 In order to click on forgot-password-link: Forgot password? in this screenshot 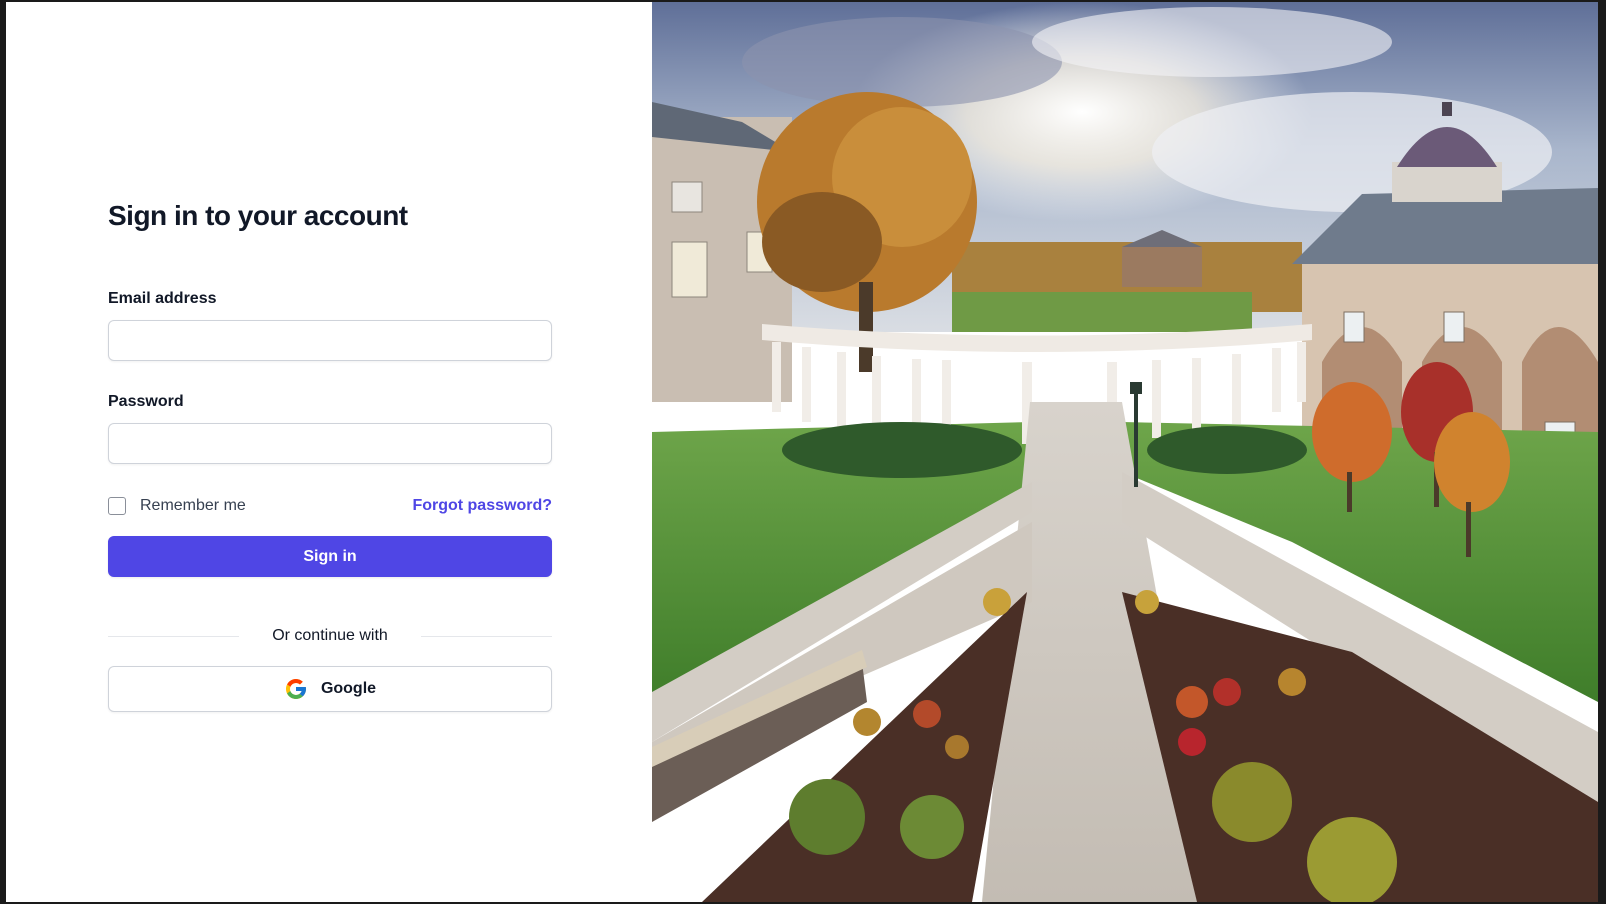, I will do `click(482, 506)`.